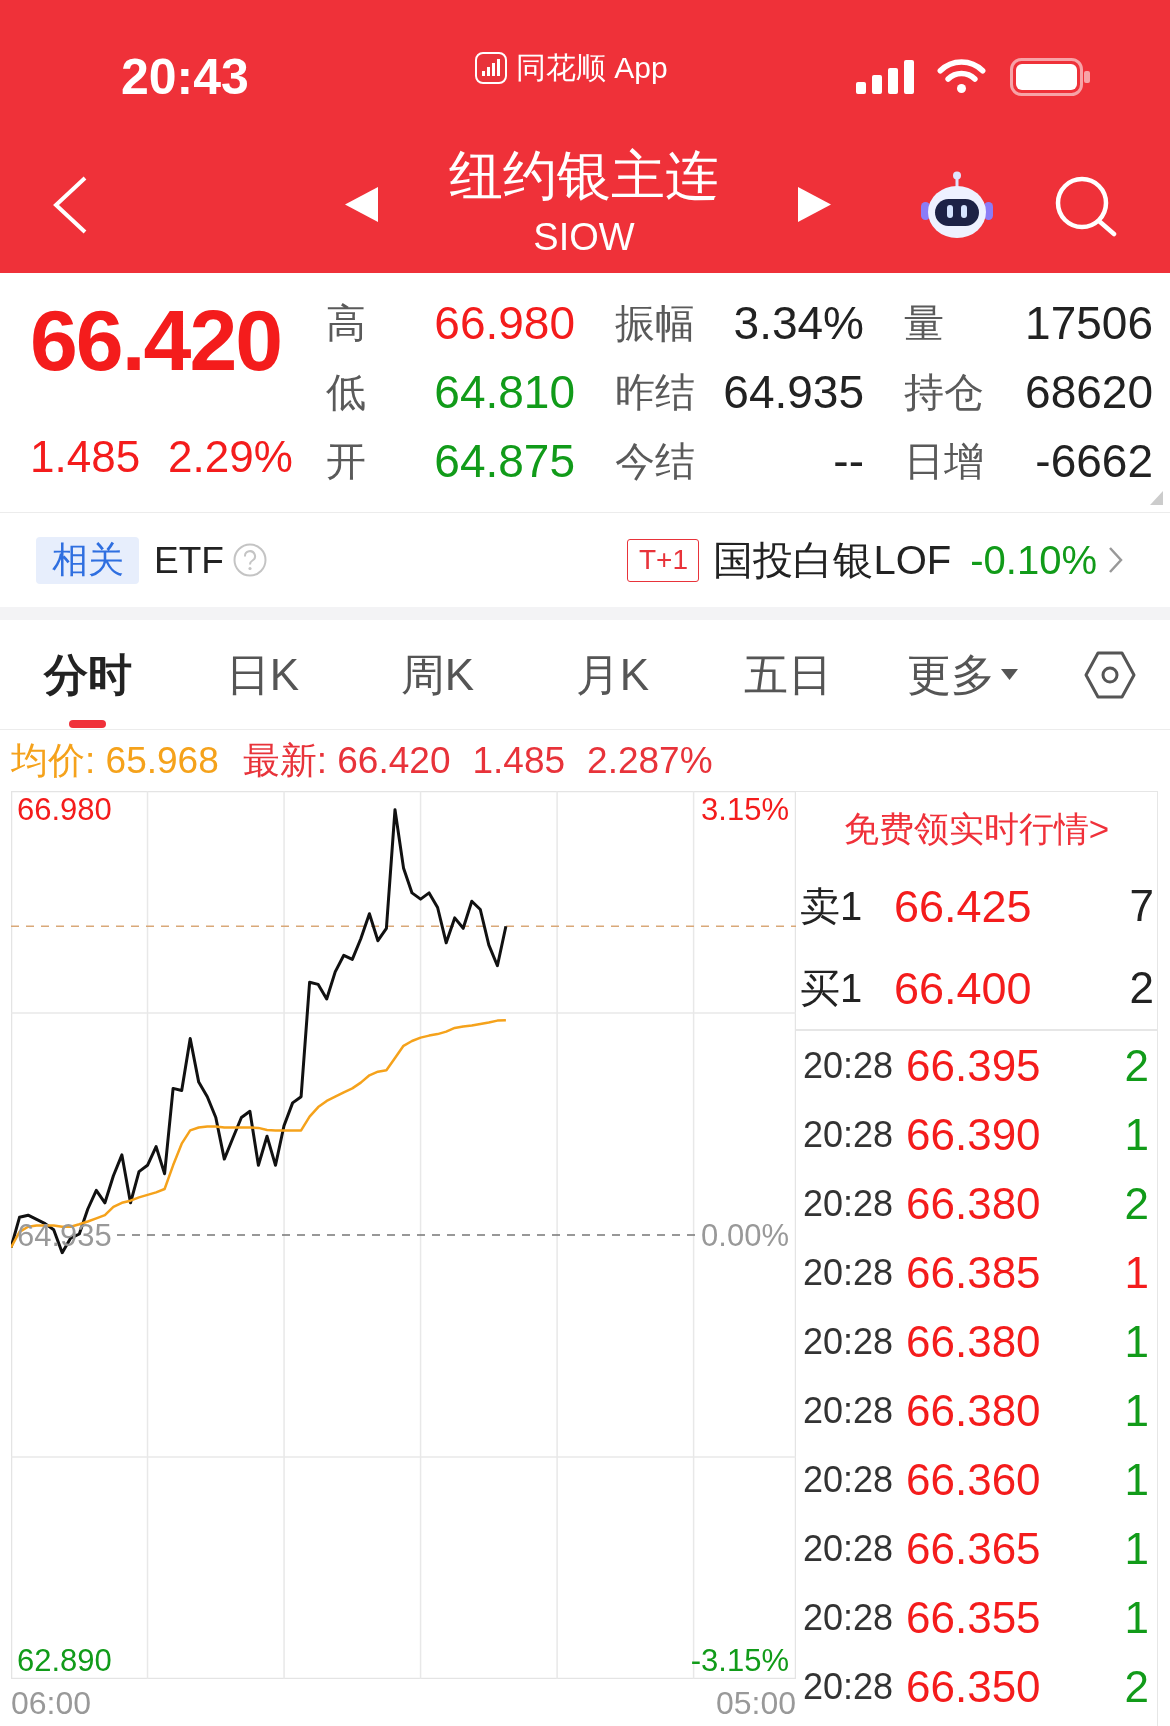  What do you see at coordinates (156, 340) in the screenshot?
I see `last-price: 66.420` at bounding box center [156, 340].